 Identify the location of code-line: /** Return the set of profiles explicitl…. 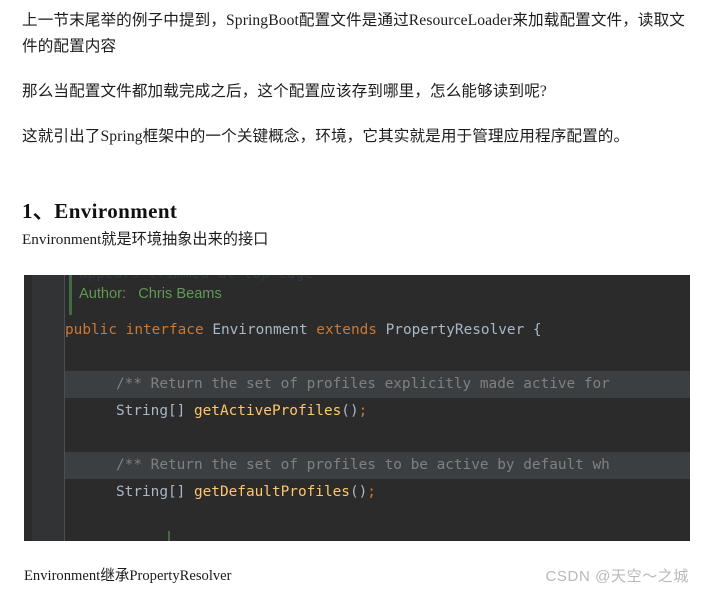
(377, 384).